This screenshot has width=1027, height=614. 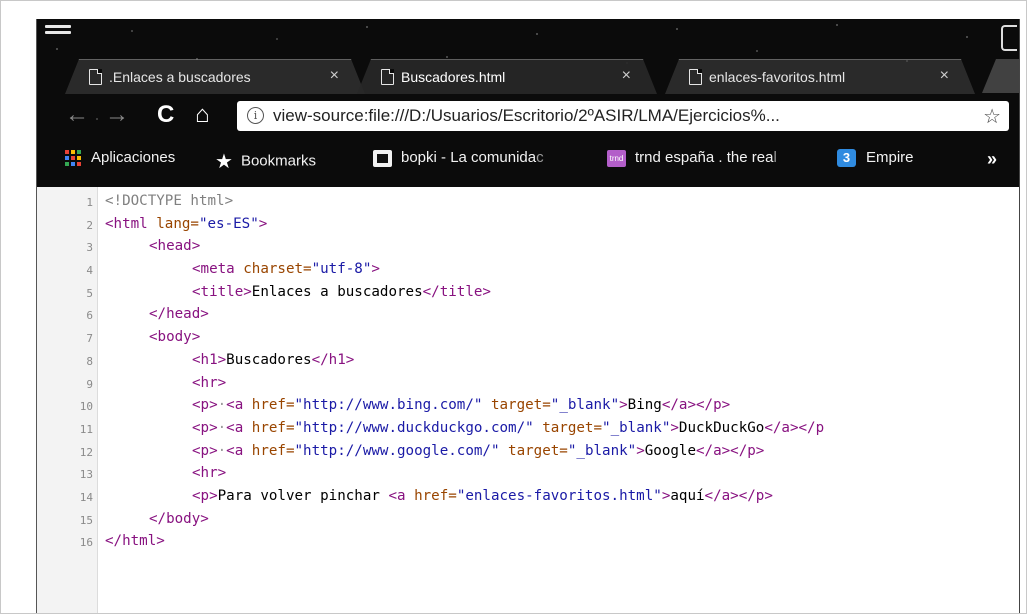 What do you see at coordinates (89, 225) in the screenshot?
I see `line-number: 2` at bounding box center [89, 225].